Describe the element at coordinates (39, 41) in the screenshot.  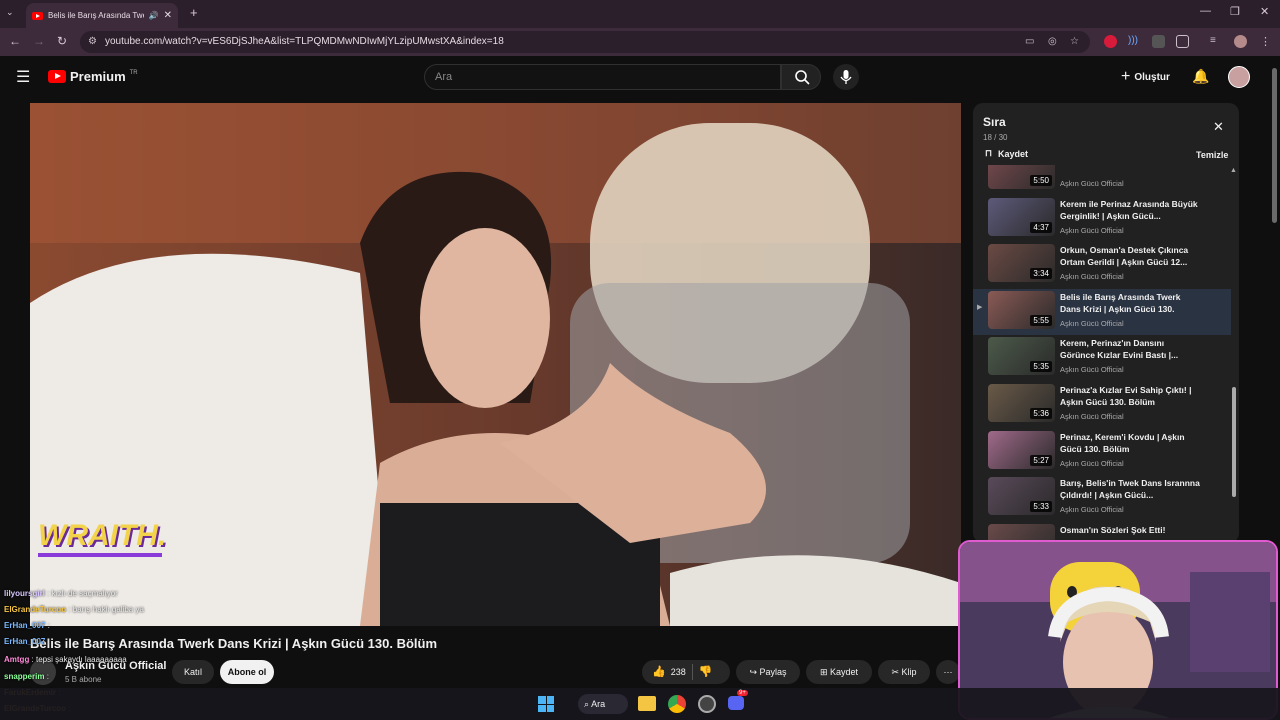
I see `forward-icon: →` at that location.